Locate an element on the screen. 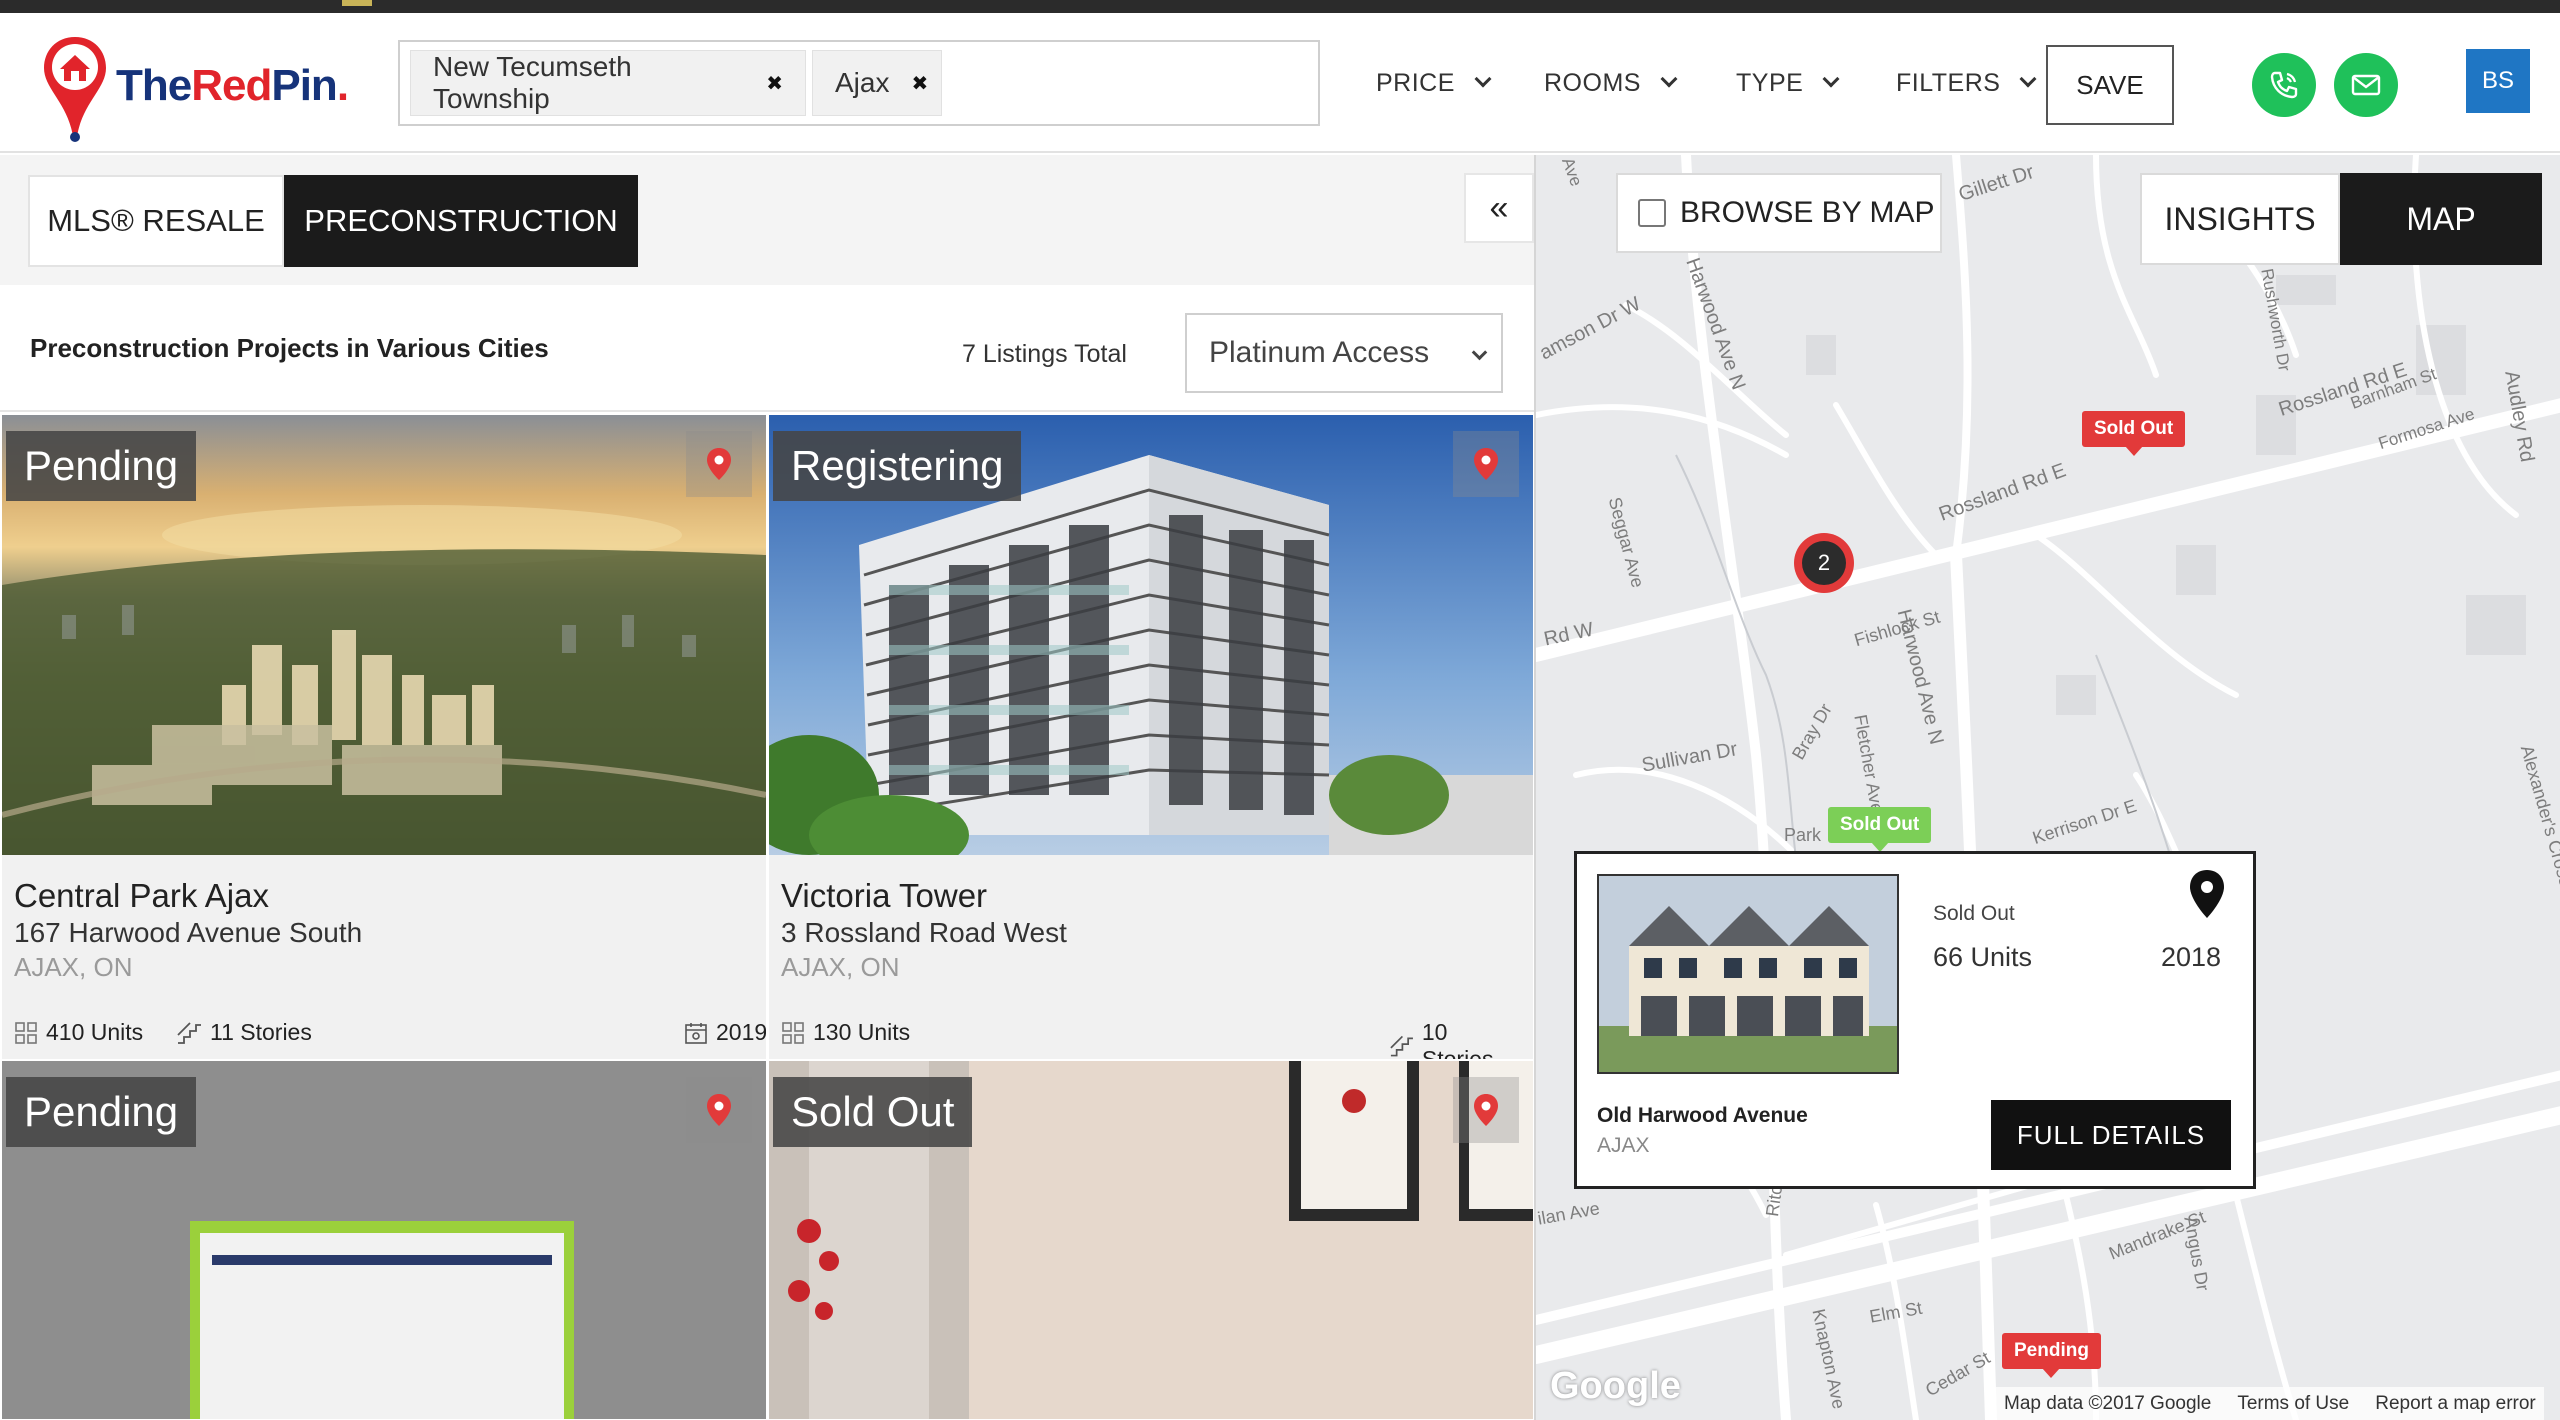 The height and width of the screenshot is (1420, 2560). location-search-input: New Tecumseth Township ✖ Ajax ✖ is located at coordinates (859, 83).